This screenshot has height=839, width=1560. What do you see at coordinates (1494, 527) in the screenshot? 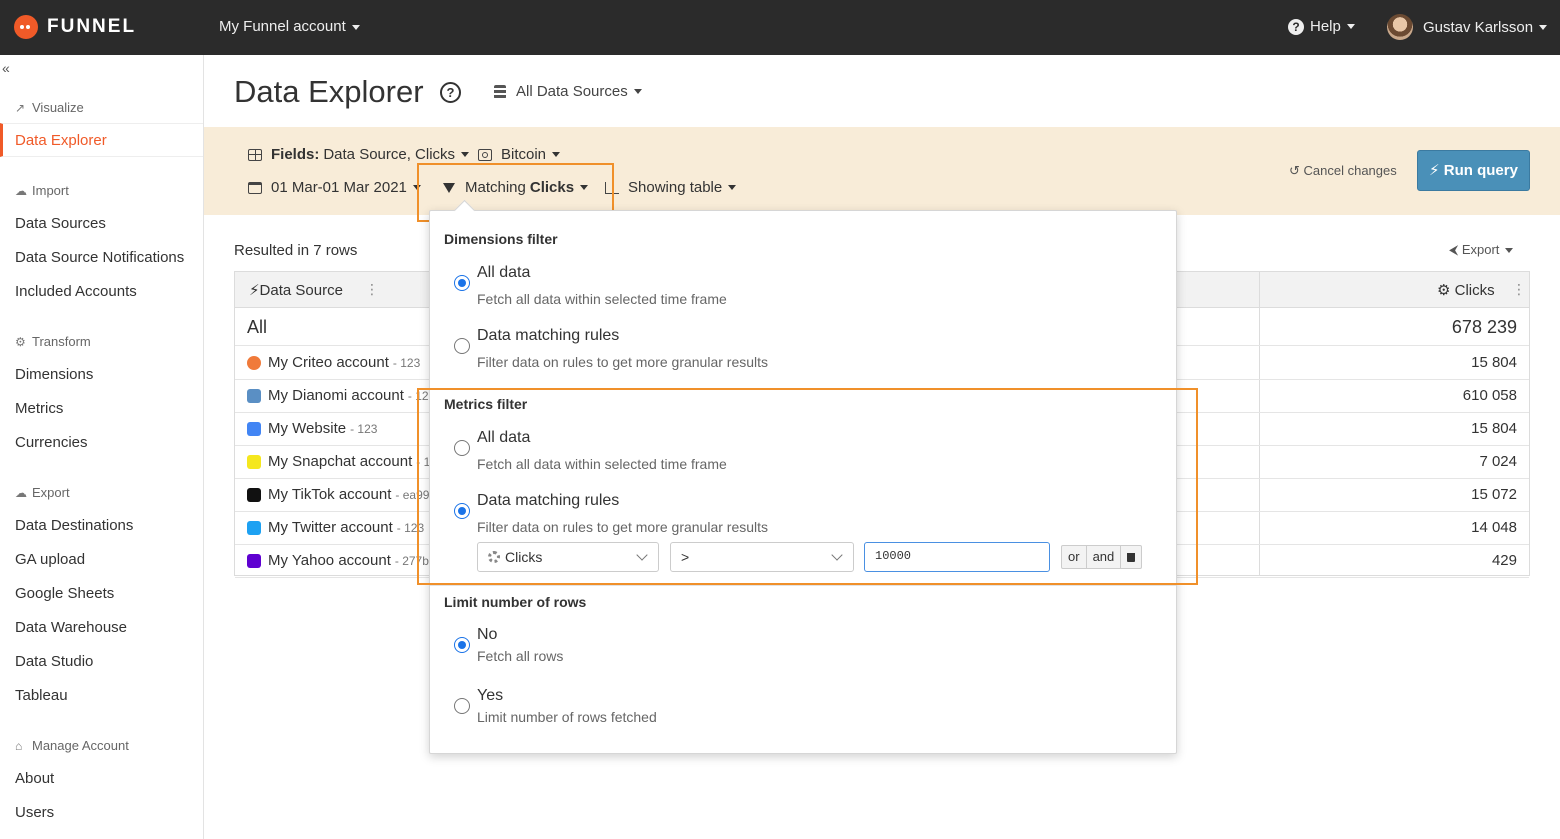
I see `row-clicks-value: 14 048` at bounding box center [1494, 527].